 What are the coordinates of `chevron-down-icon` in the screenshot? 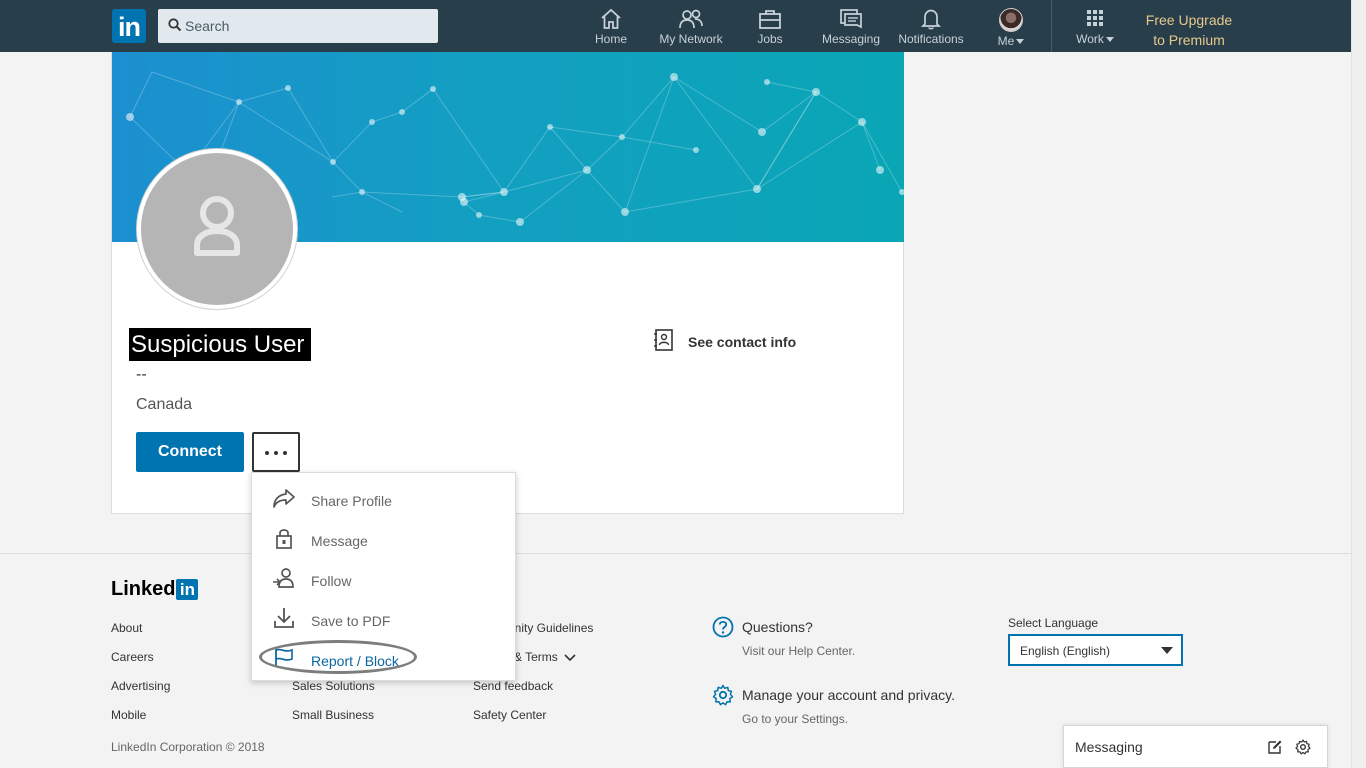 It's located at (570, 657).